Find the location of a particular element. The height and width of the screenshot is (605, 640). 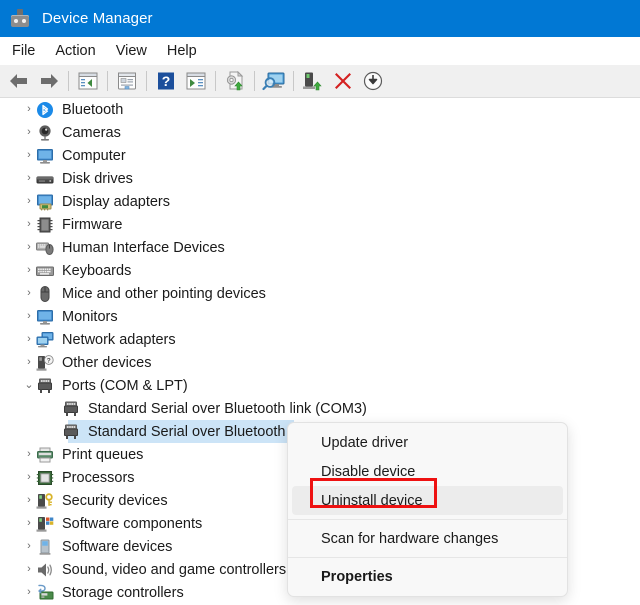

tree-item-label: Monitors is located at coordinates (90, 316).